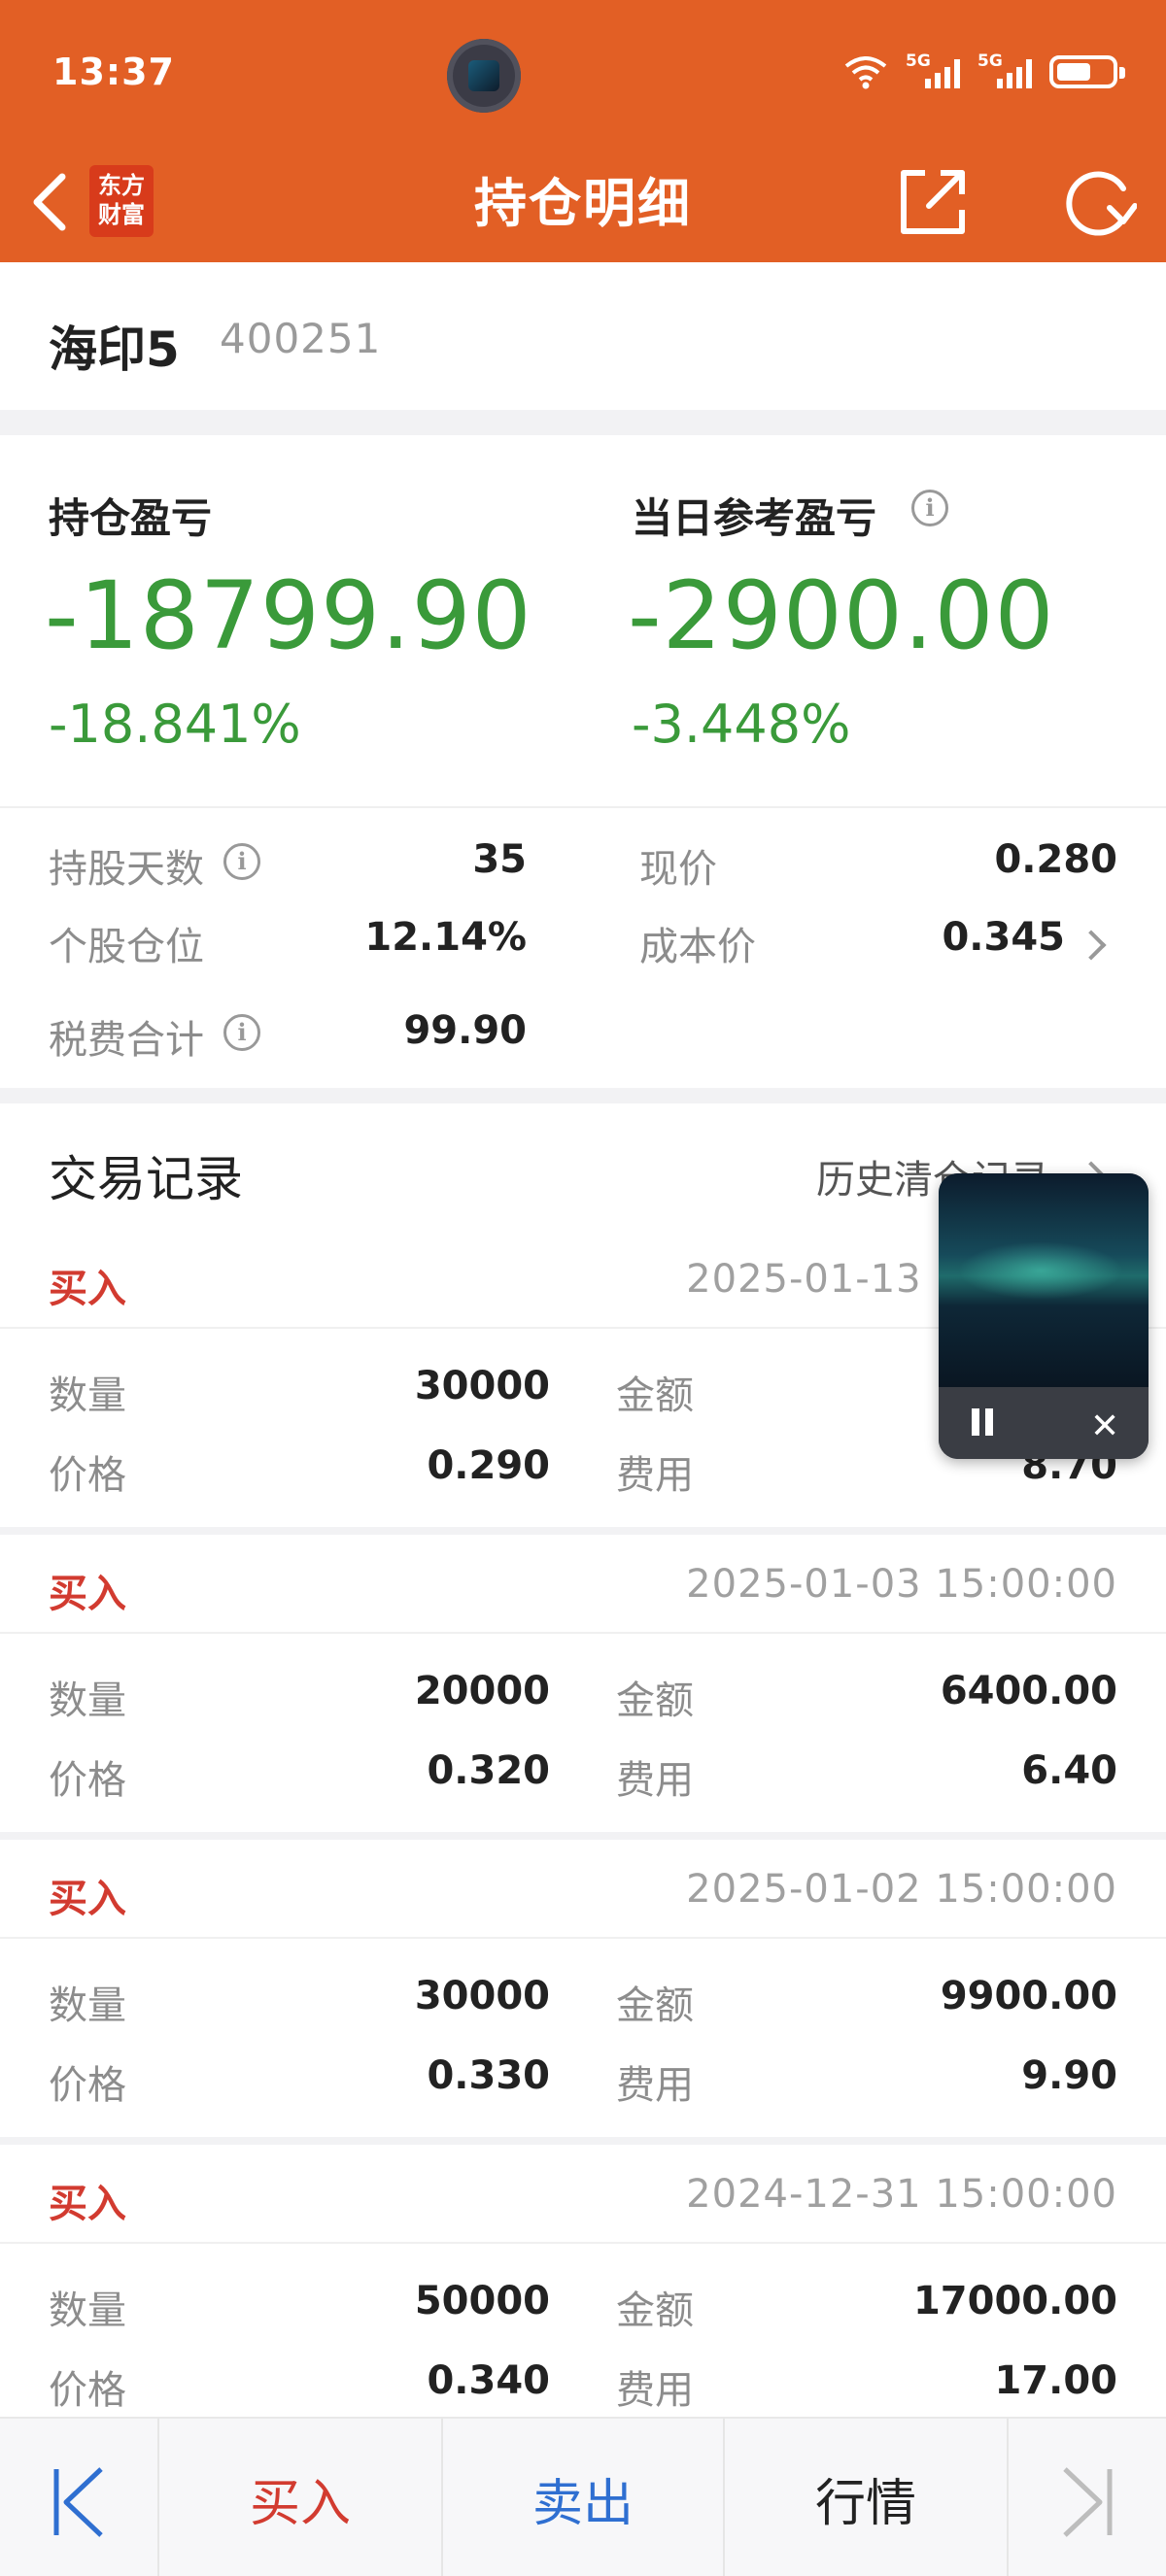  I want to click on fees-value: 99.90, so click(465, 1030).